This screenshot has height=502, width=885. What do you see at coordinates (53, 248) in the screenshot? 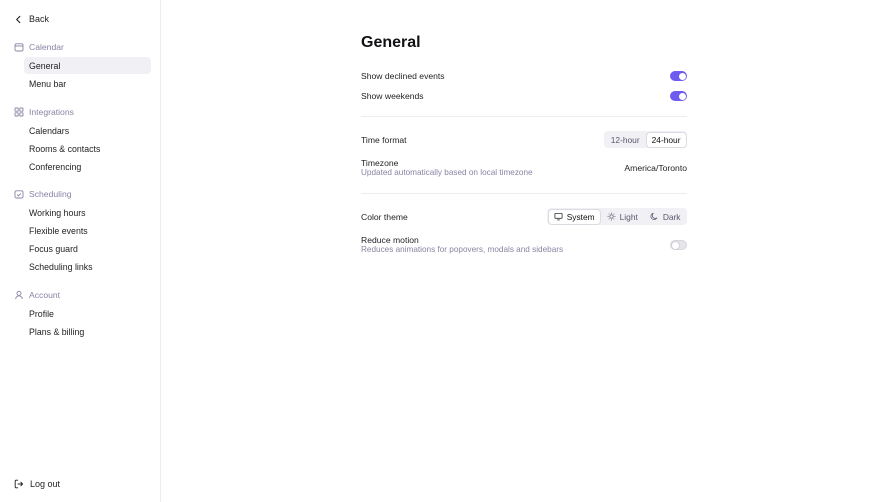
I see `sidebar-item-label: Focus guard` at bounding box center [53, 248].